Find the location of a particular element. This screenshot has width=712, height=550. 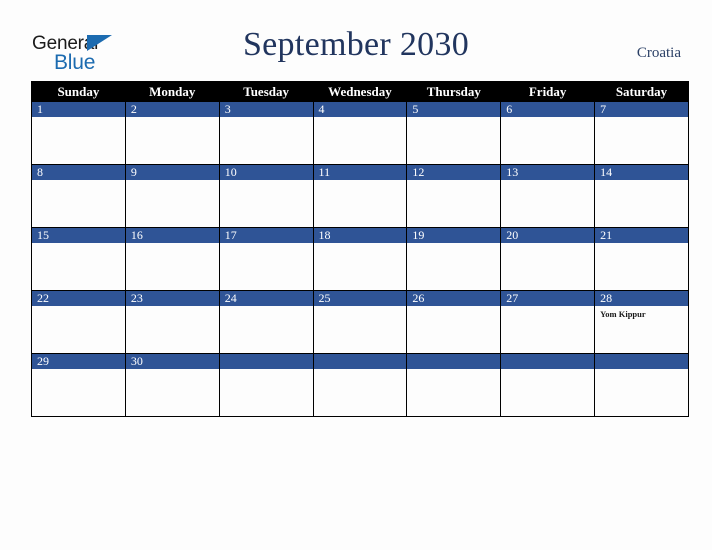

day-number: 19 is located at coordinates (454, 235).